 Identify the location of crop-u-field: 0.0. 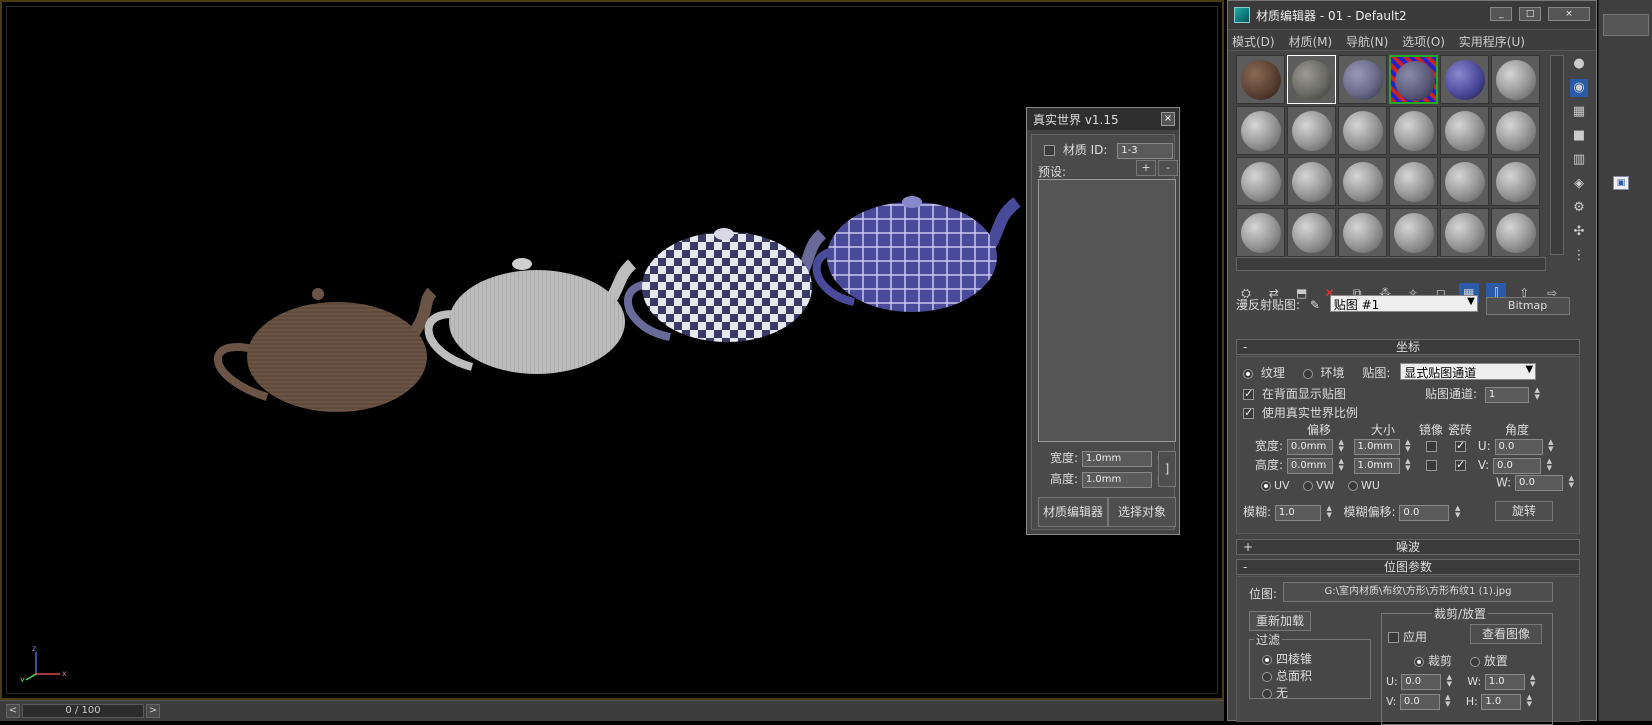
(1421, 682).